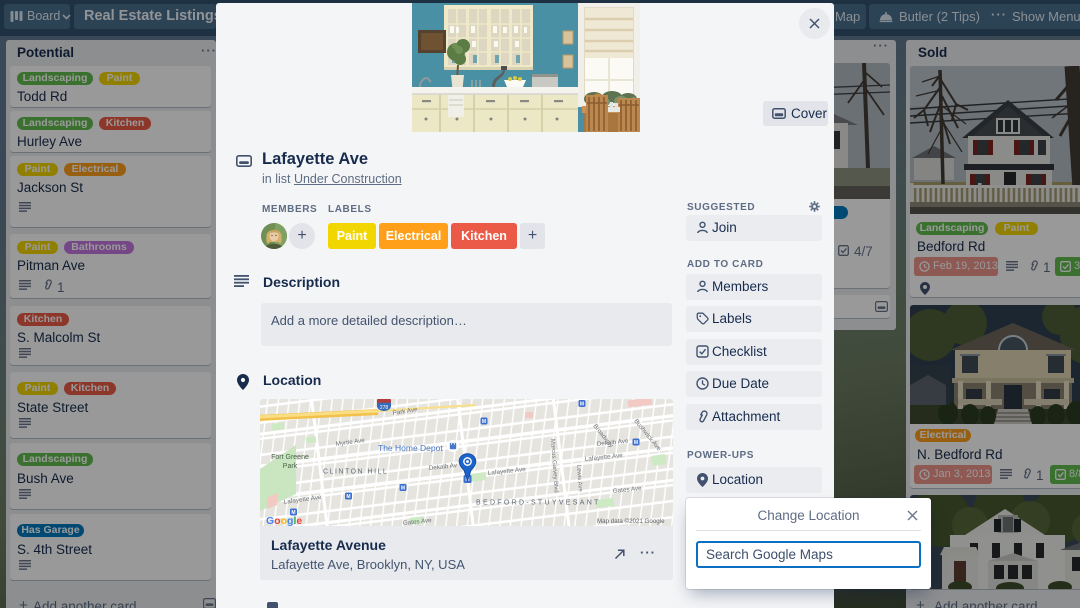 The image size is (1080, 608). Describe the element at coordinates (538, 503) in the screenshot. I see `svg-text: BEDFORD-STUYVESANT` at that location.